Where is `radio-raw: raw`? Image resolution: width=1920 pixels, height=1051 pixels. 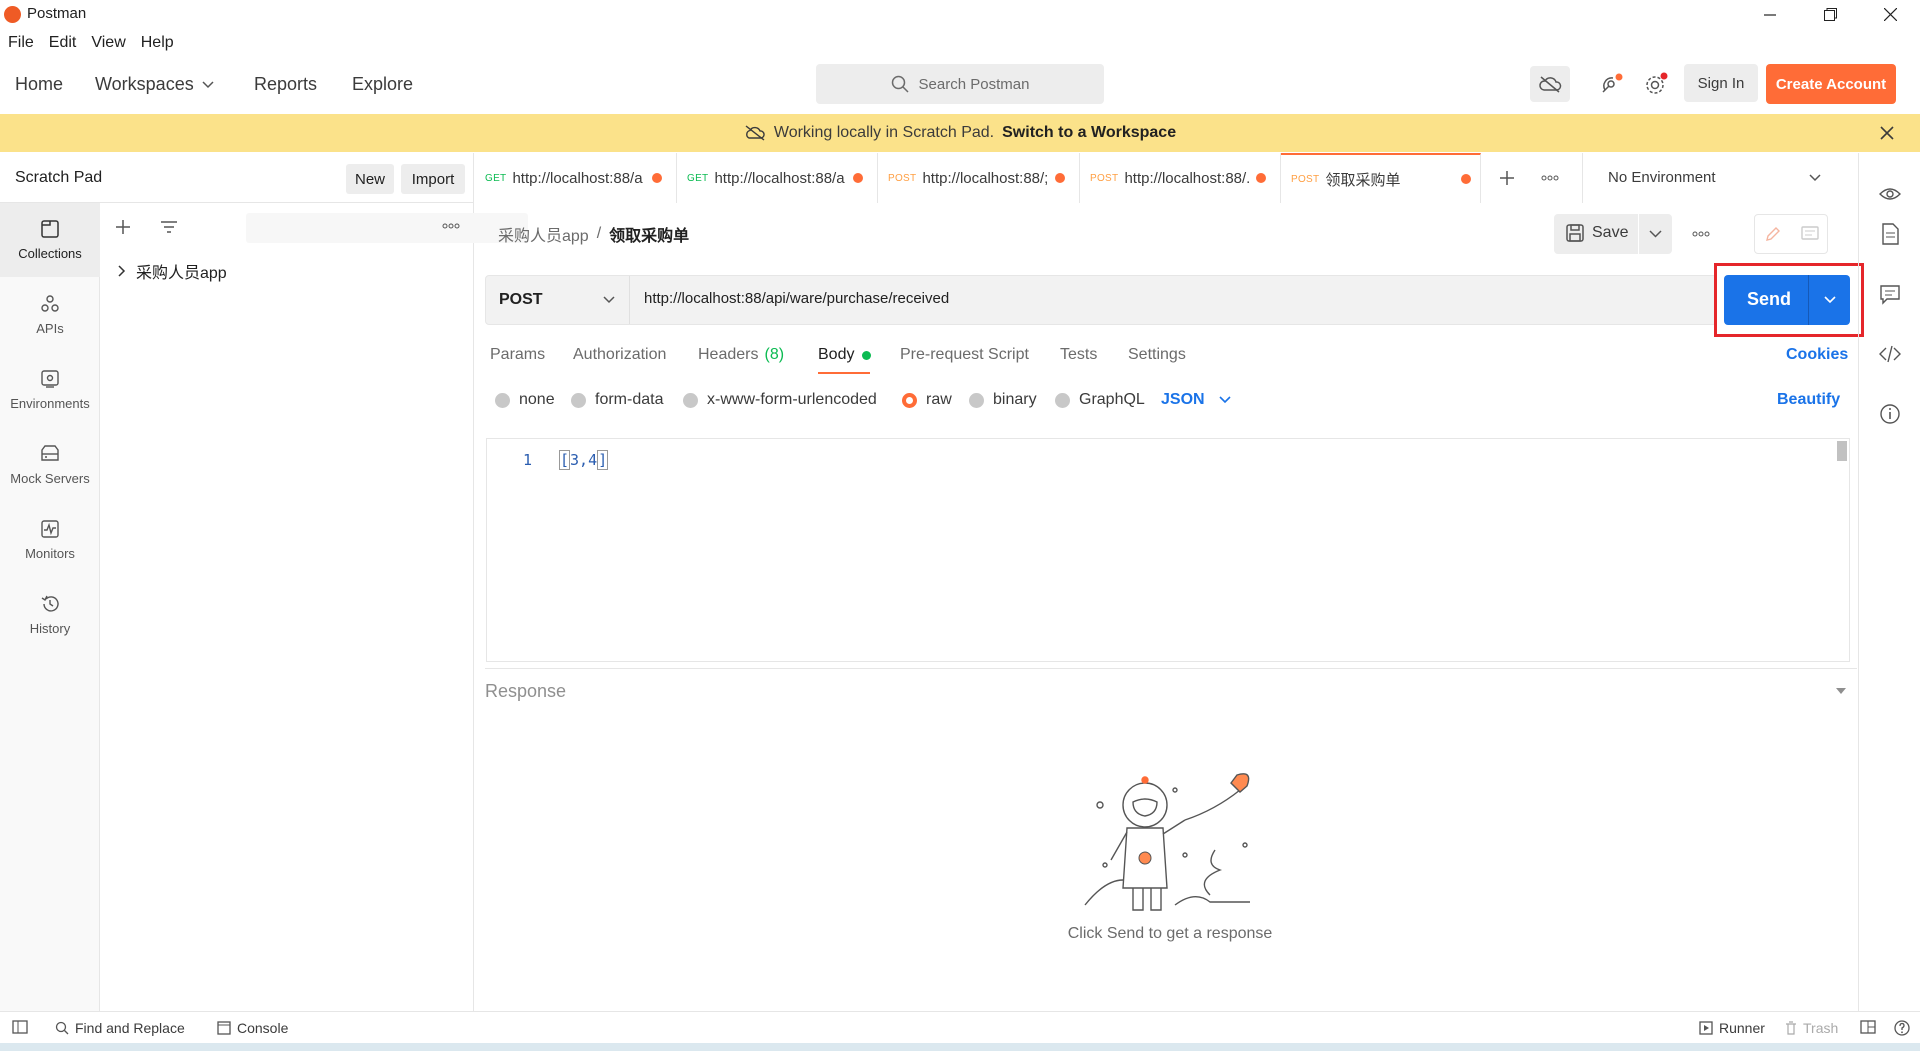 radio-raw: raw is located at coordinates (927, 400).